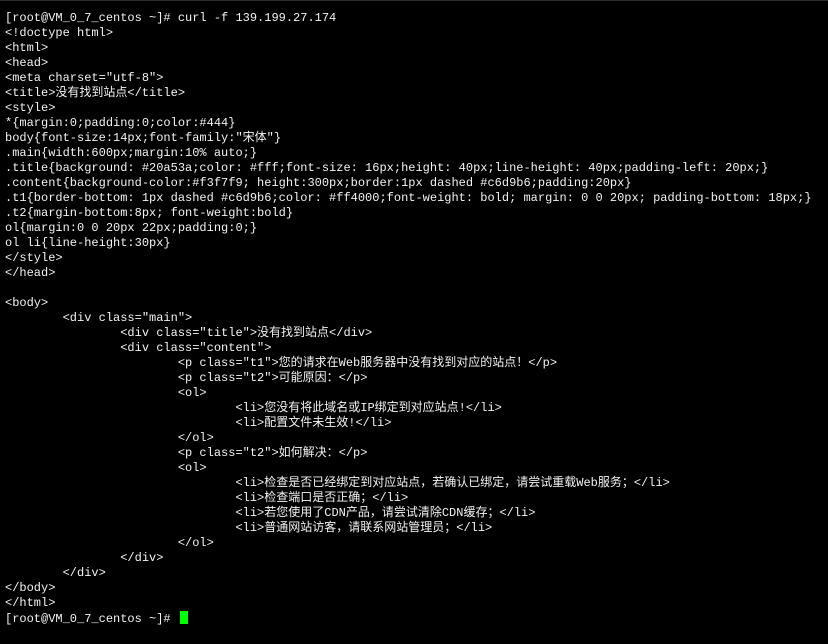 Image resolution: width=828 pixels, height=644 pixels. Describe the element at coordinates (198, 423) in the screenshot. I see `terminal-line: <li>配置文件未生效!</li>` at that location.